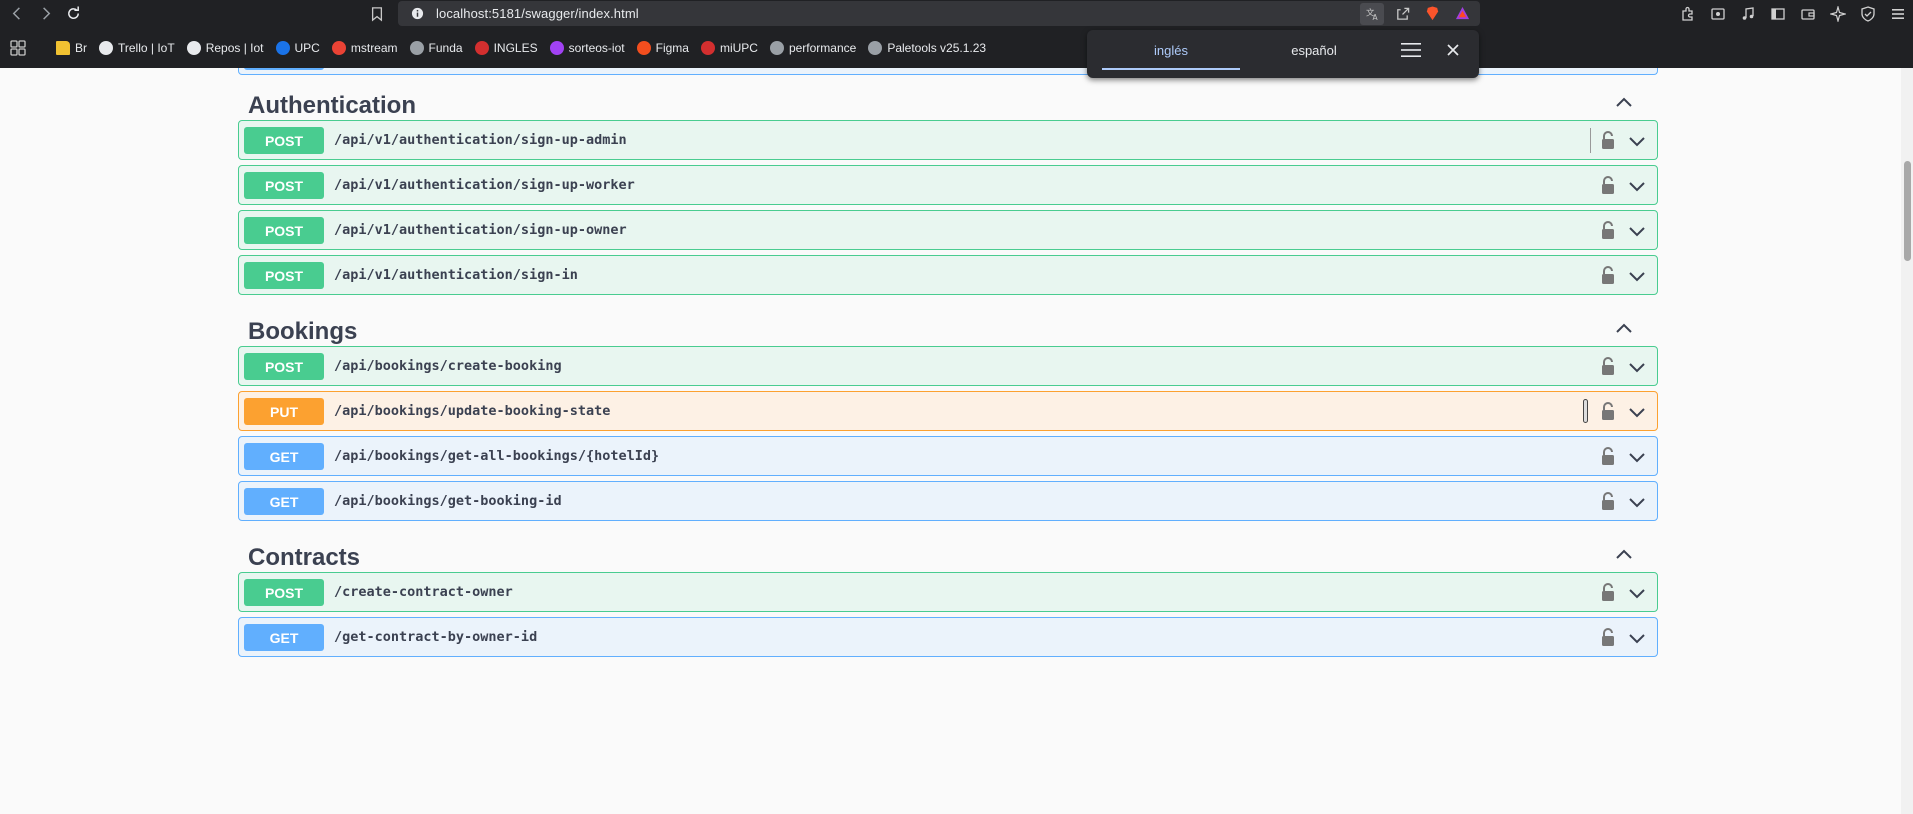 The width and height of the screenshot is (1913, 814). Describe the element at coordinates (284, 411) in the screenshot. I see `method-badge: PUT` at that location.